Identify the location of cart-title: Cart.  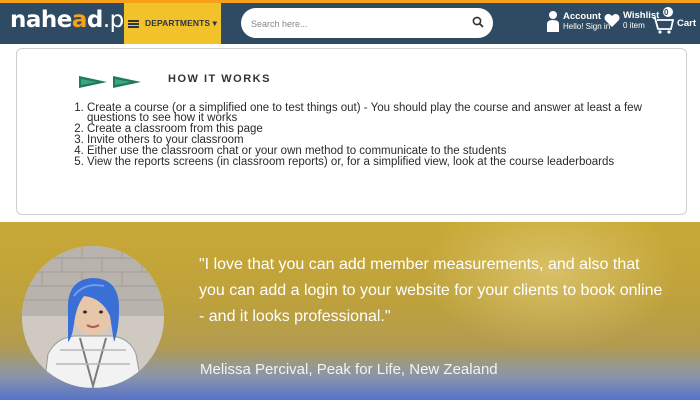
(687, 23).